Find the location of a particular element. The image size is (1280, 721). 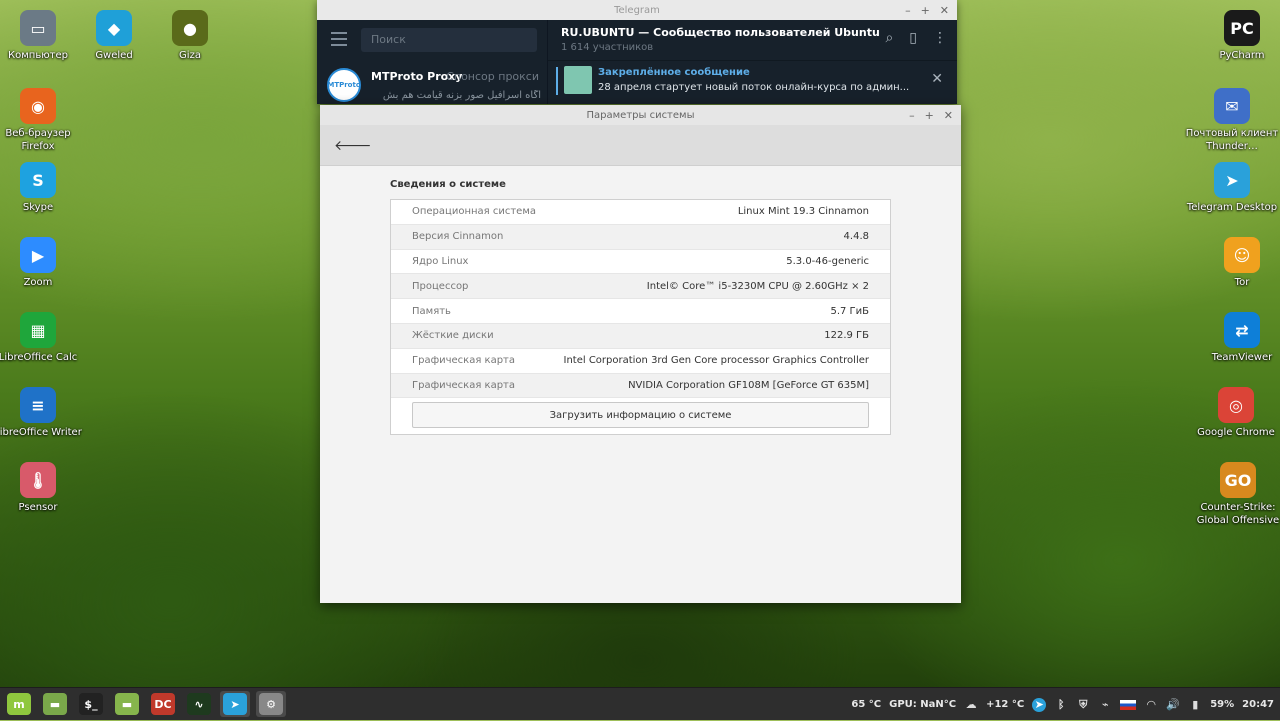

desktop-icon-label: Skype is located at coordinates (38, 207).